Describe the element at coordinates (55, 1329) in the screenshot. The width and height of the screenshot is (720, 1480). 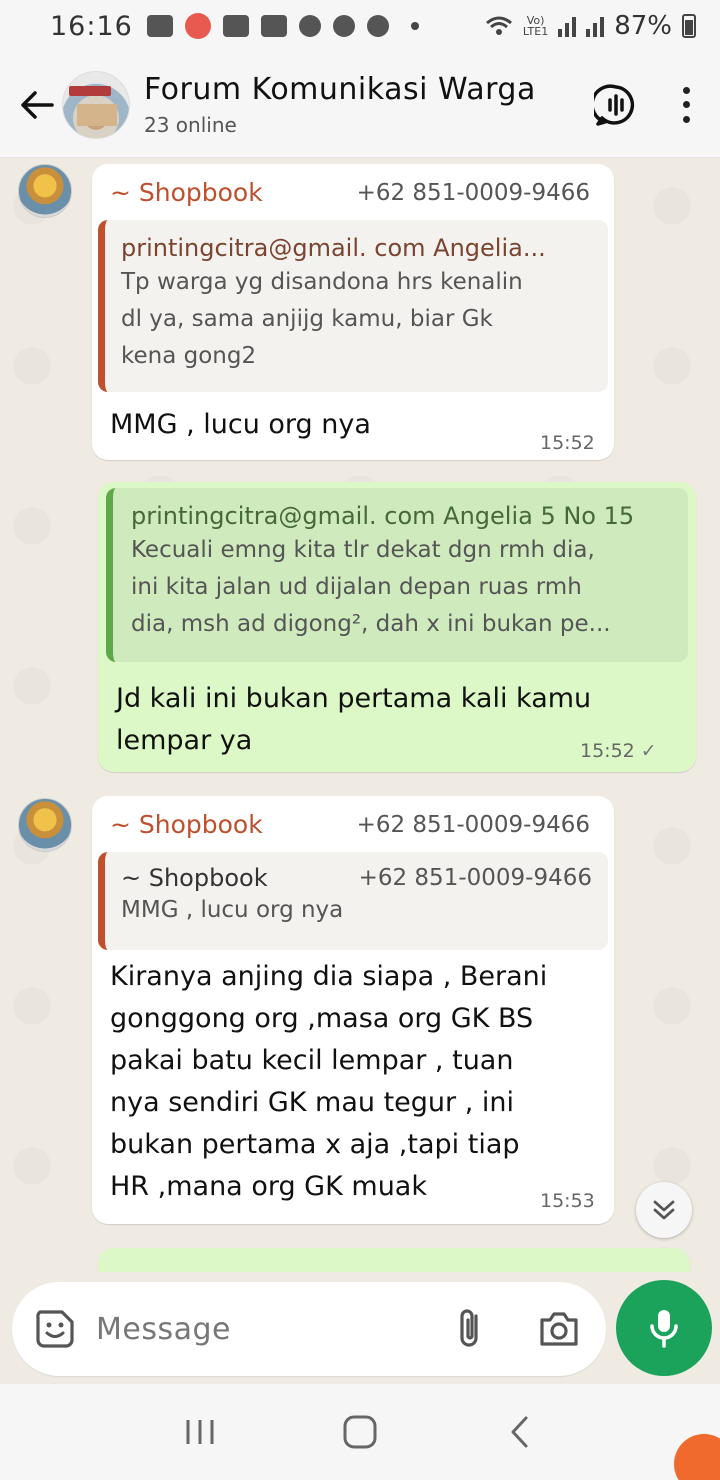
I see `emoji-icon` at that location.